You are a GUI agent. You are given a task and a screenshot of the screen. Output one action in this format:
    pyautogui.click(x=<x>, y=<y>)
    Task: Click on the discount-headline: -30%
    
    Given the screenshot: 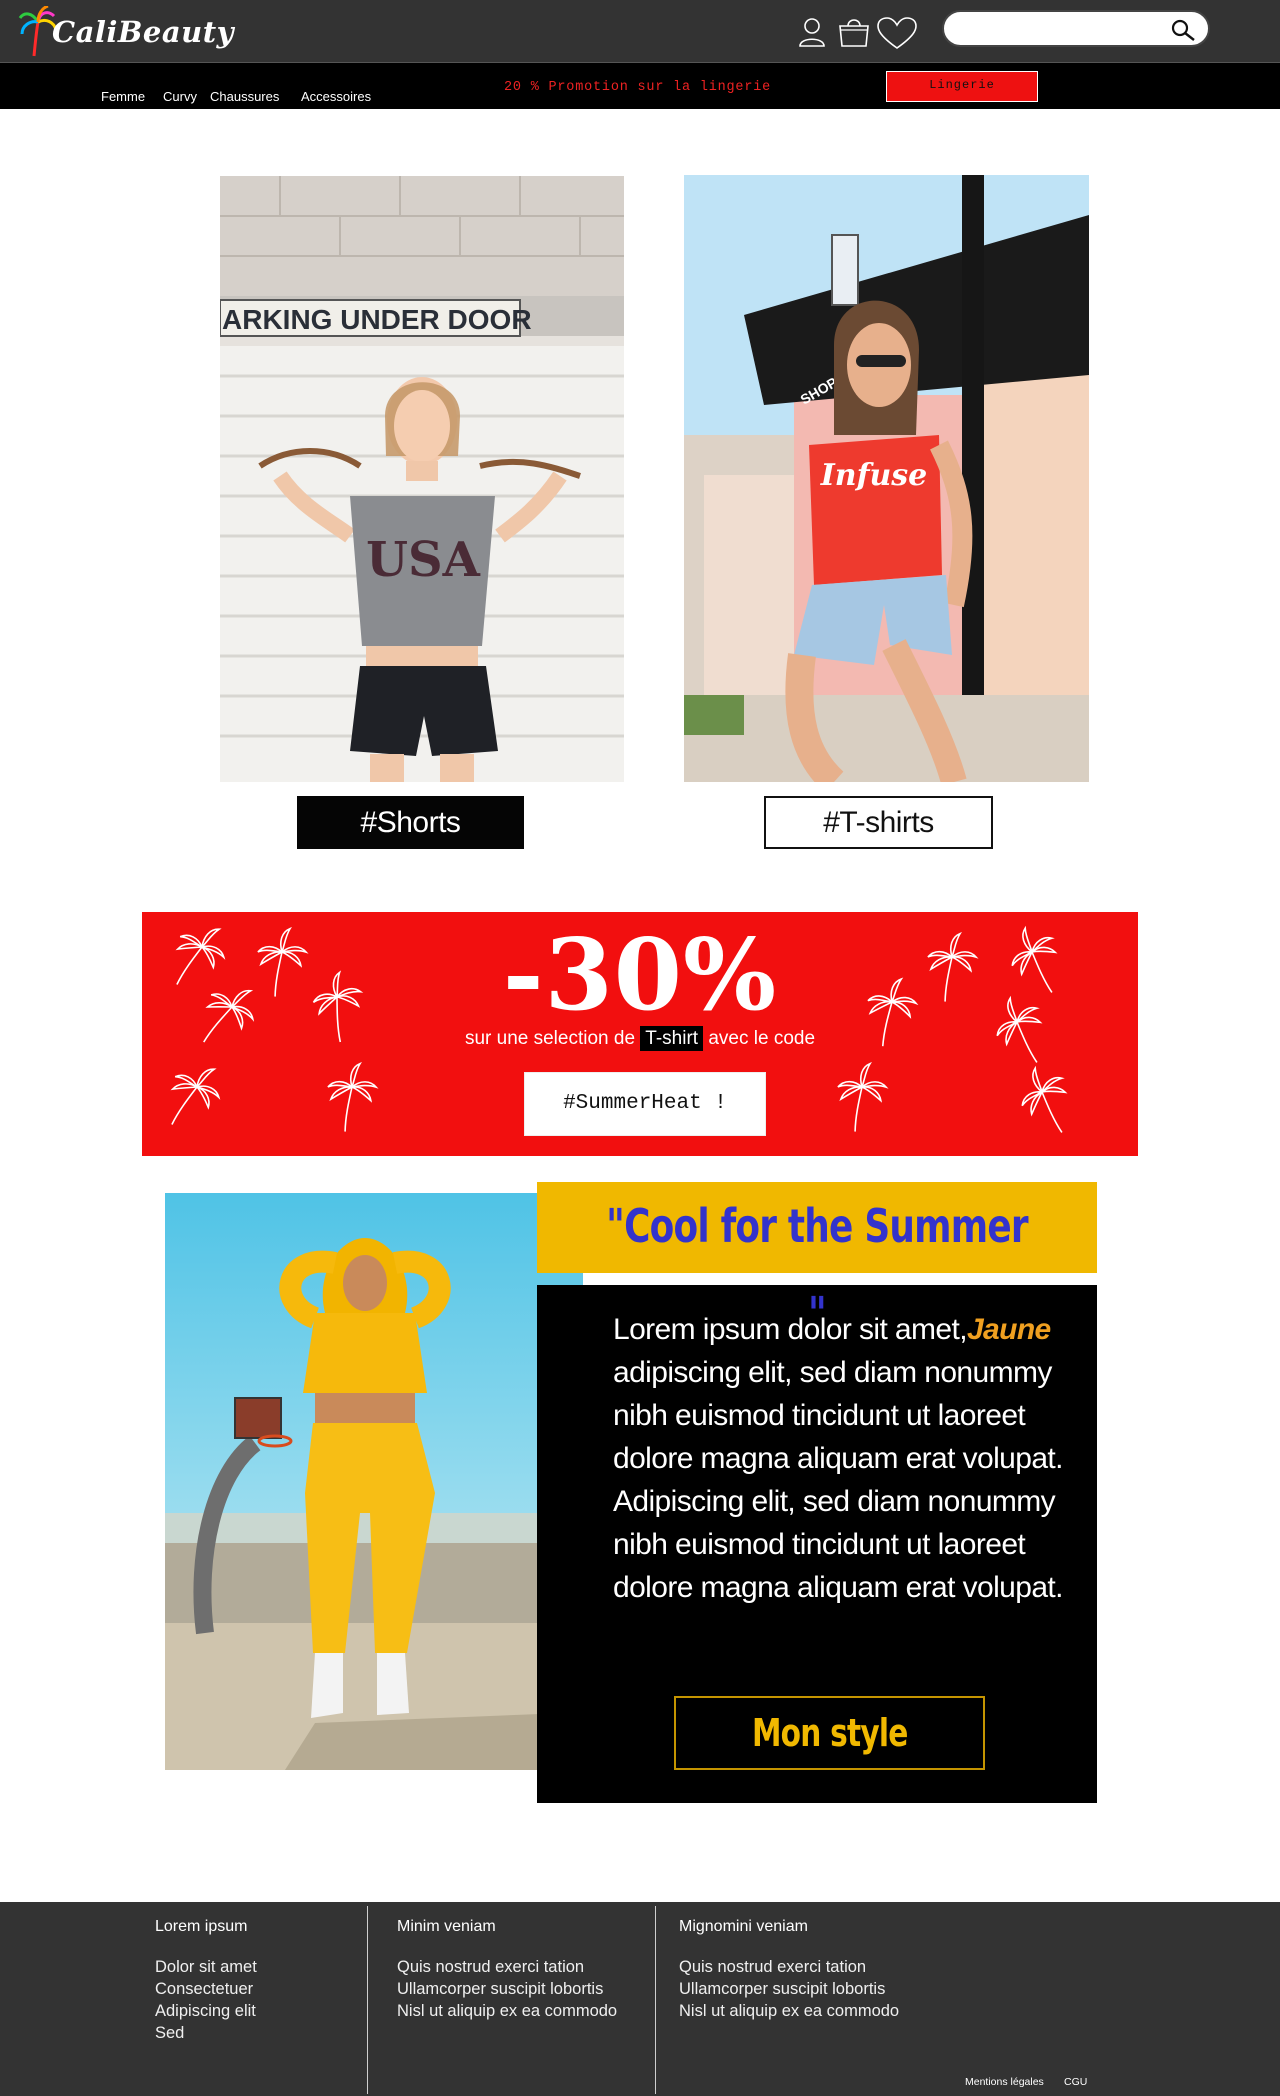 What is the action you would take?
    pyautogui.click(x=640, y=975)
    